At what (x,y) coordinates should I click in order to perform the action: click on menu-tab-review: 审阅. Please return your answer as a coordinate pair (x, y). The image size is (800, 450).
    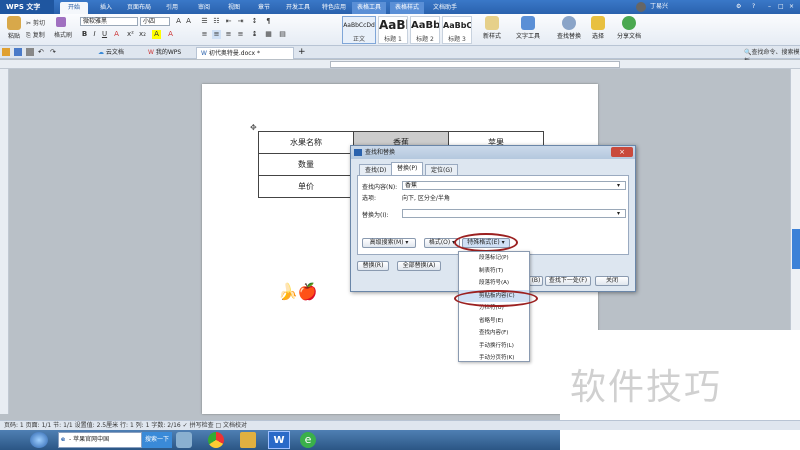
    Looking at the image, I should click on (204, 8).